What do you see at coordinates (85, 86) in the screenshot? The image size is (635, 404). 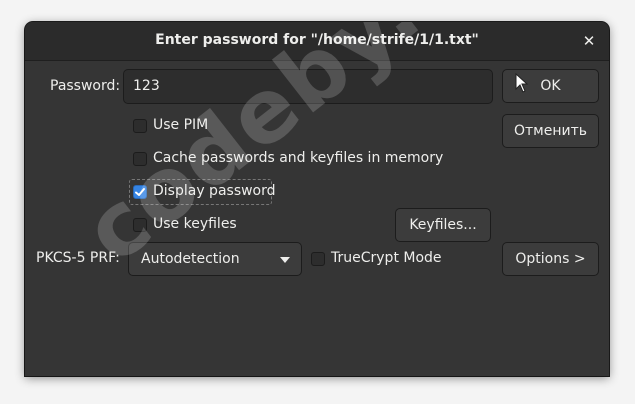 I see `password-label: Password:` at bounding box center [85, 86].